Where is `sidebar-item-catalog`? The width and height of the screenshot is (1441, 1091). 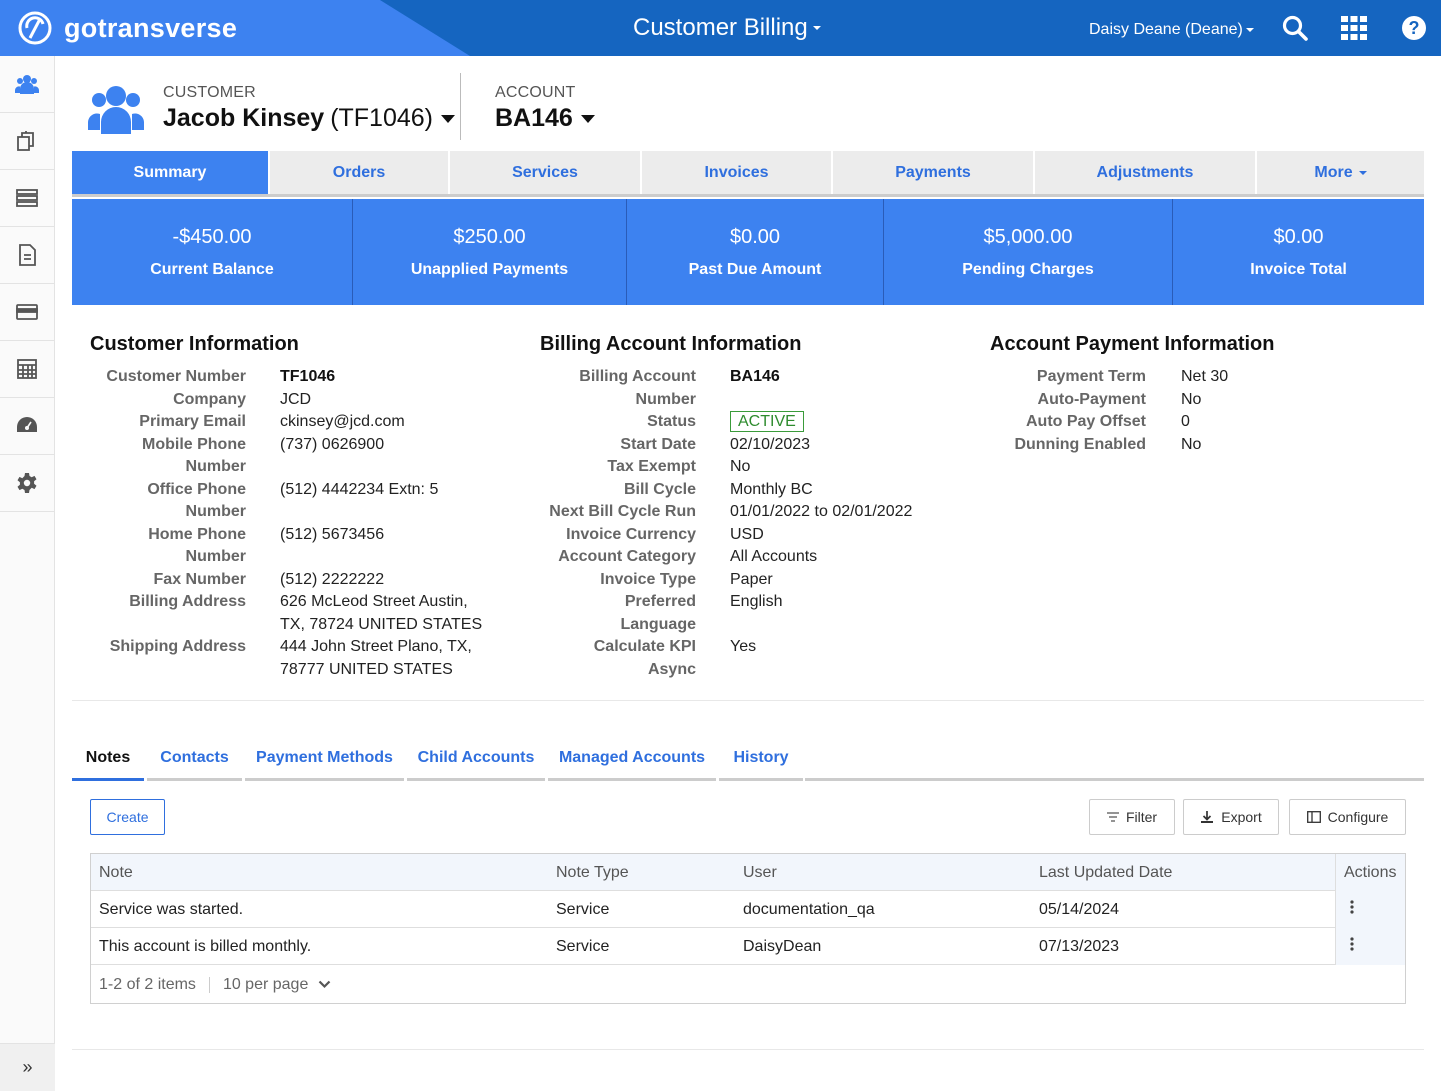 sidebar-item-catalog is located at coordinates (27, 141).